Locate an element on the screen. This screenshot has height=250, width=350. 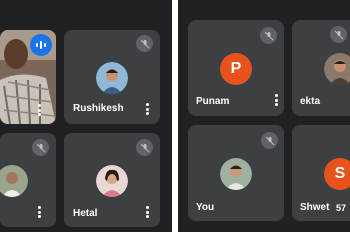
participant-avatar: P is located at coordinates (236, 69).